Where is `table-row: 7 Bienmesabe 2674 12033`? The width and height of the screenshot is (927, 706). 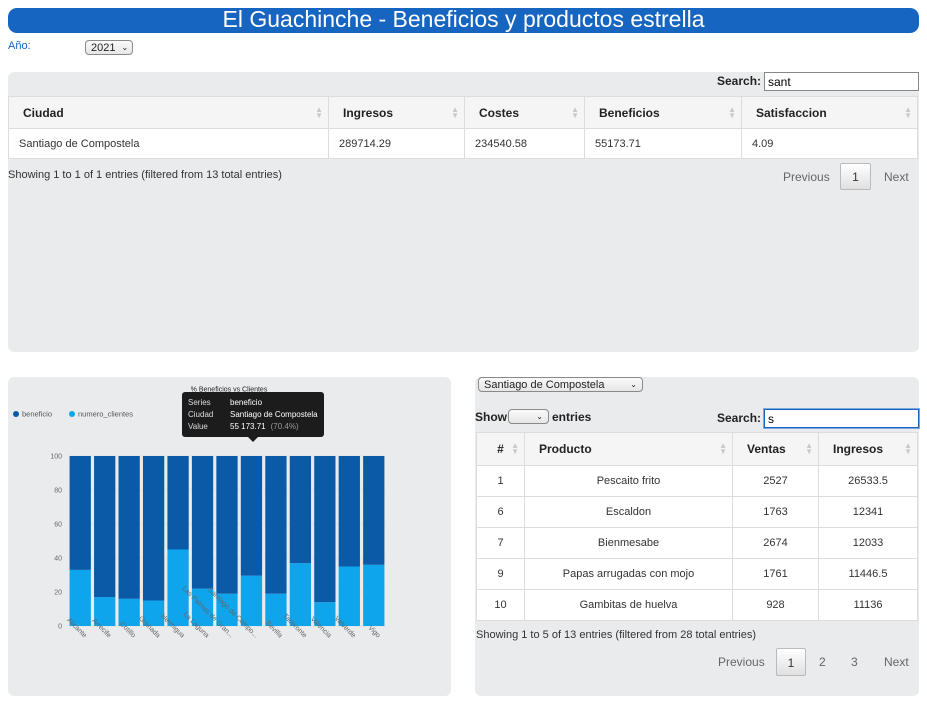 table-row: 7 Bienmesabe 2674 12033 is located at coordinates (697, 543).